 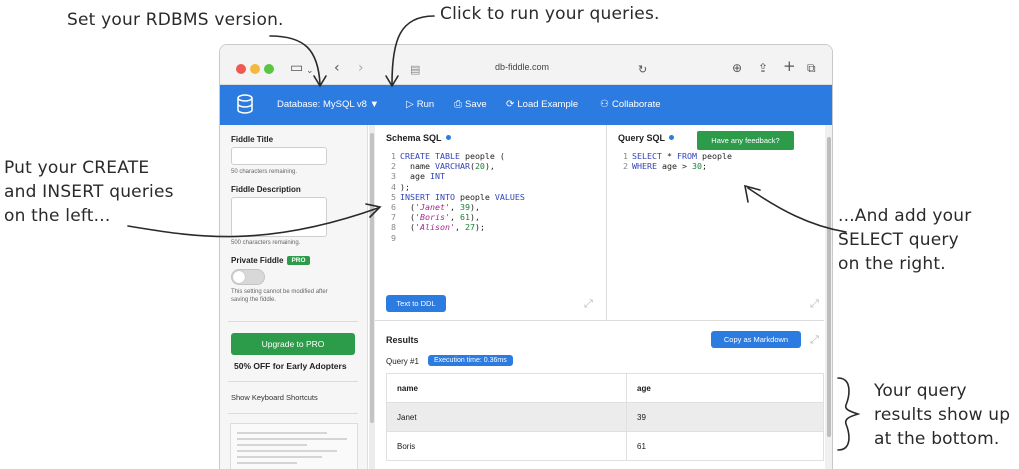 What do you see at coordinates (470, 105) in the screenshot?
I see `save-button: ⎙ Save` at bounding box center [470, 105].